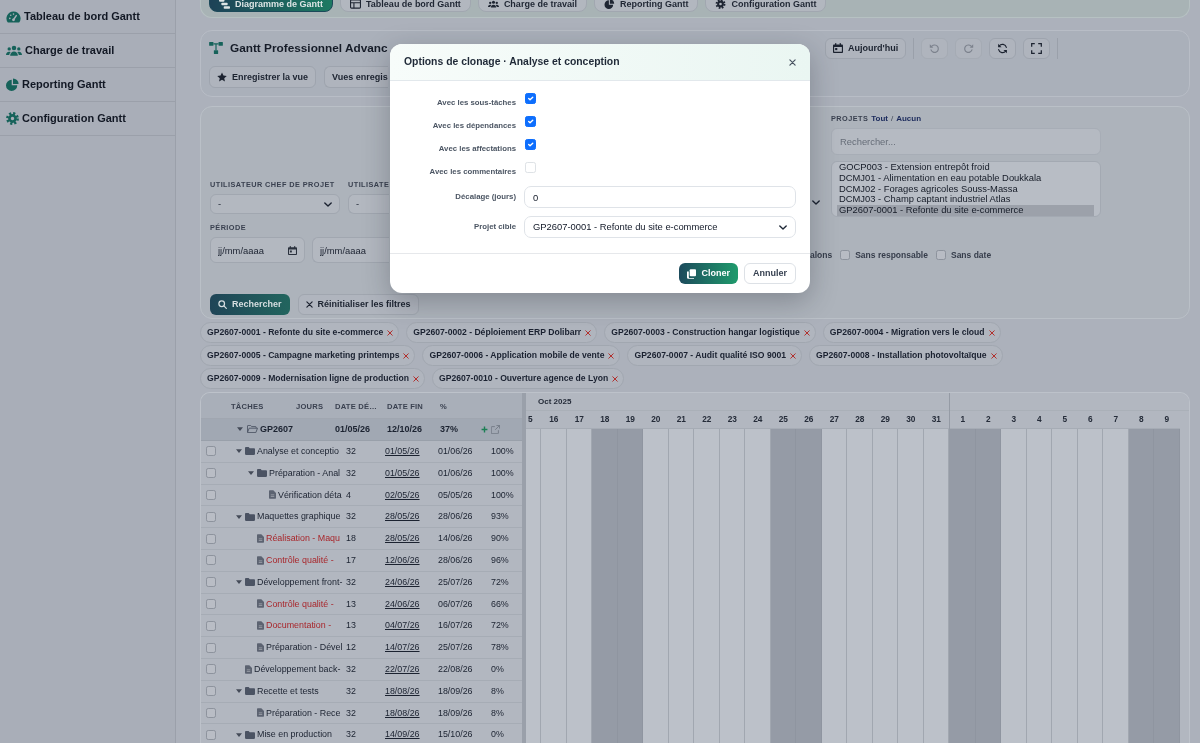 The width and height of the screenshot is (1200, 743). Describe the element at coordinates (646, 6) in the screenshot. I see `tab: Reporting Gantt` at that location.